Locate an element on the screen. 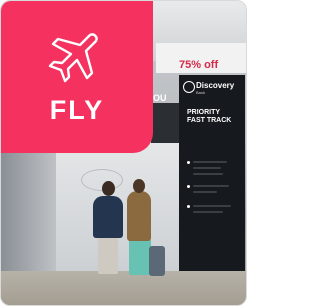 The height and width of the screenshot is (306, 320). sign-heading-fast-track: FAST TRACK is located at coordinates (209, 120).